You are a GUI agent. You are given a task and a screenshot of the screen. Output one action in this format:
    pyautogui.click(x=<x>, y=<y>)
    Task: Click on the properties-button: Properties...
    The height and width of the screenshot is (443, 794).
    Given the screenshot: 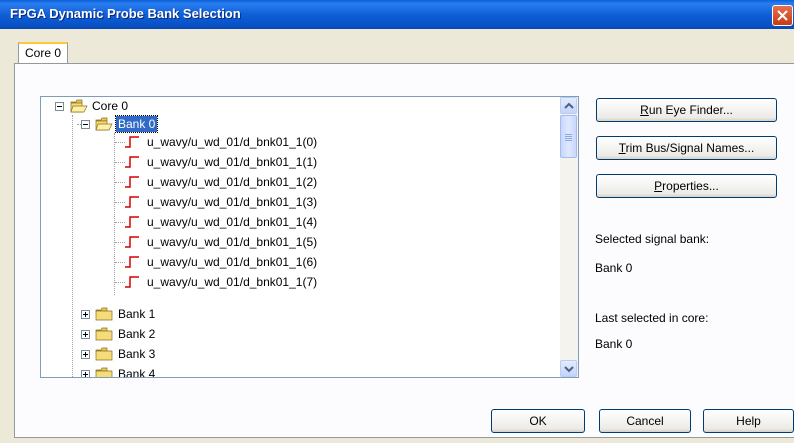 What is the action you would take?
    pyautogui.click(x=686, y=186)
    